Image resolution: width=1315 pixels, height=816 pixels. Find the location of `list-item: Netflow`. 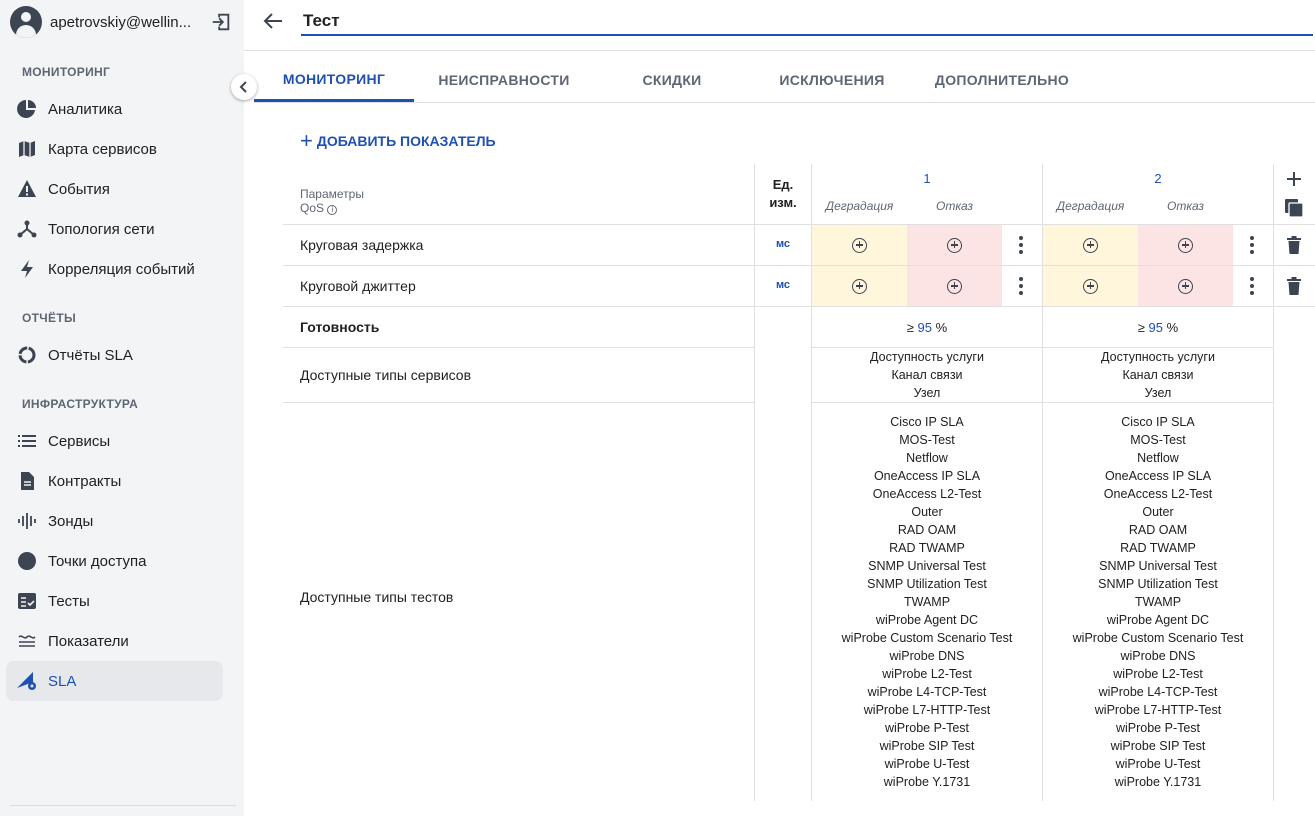

list-item: Netflow is located at coordinates (927, 458).